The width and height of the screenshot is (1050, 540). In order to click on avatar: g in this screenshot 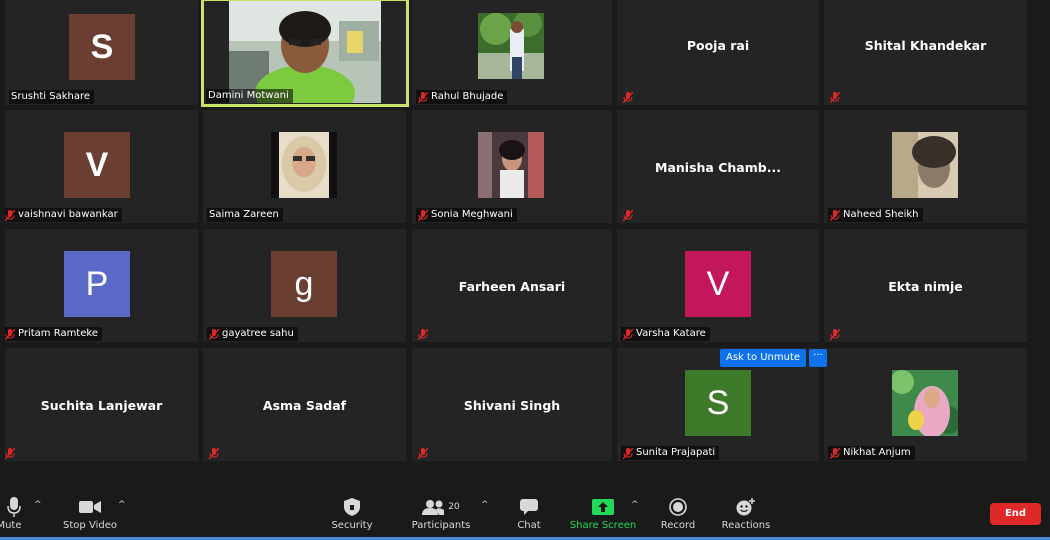, I will do `click(304, 284)`.